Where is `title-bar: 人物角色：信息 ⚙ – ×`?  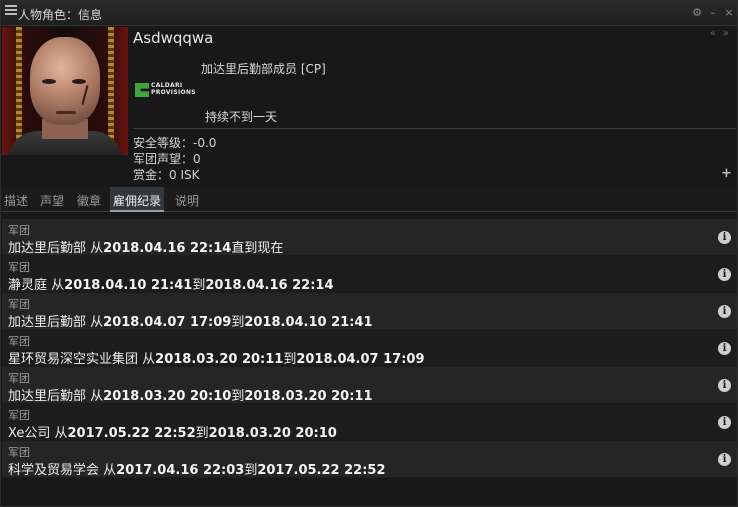
title-bar: 人物角色：信息 ⚙ – × is located at coordinates (369, 13).